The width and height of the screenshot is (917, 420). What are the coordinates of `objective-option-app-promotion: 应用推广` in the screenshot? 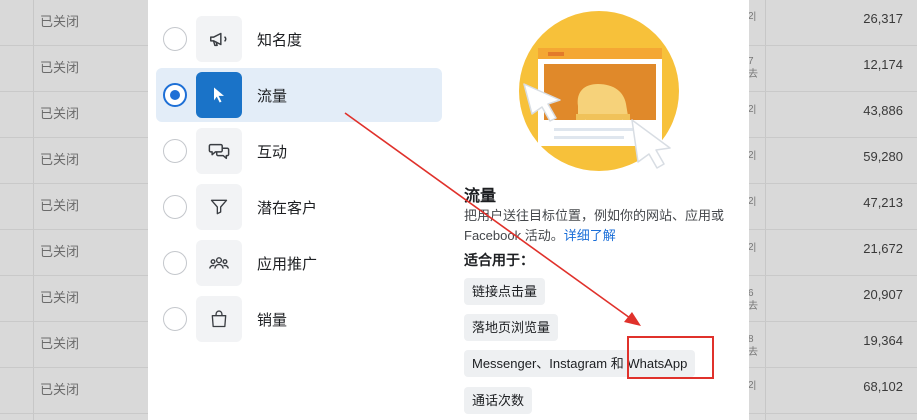 It's located at (299, 263).